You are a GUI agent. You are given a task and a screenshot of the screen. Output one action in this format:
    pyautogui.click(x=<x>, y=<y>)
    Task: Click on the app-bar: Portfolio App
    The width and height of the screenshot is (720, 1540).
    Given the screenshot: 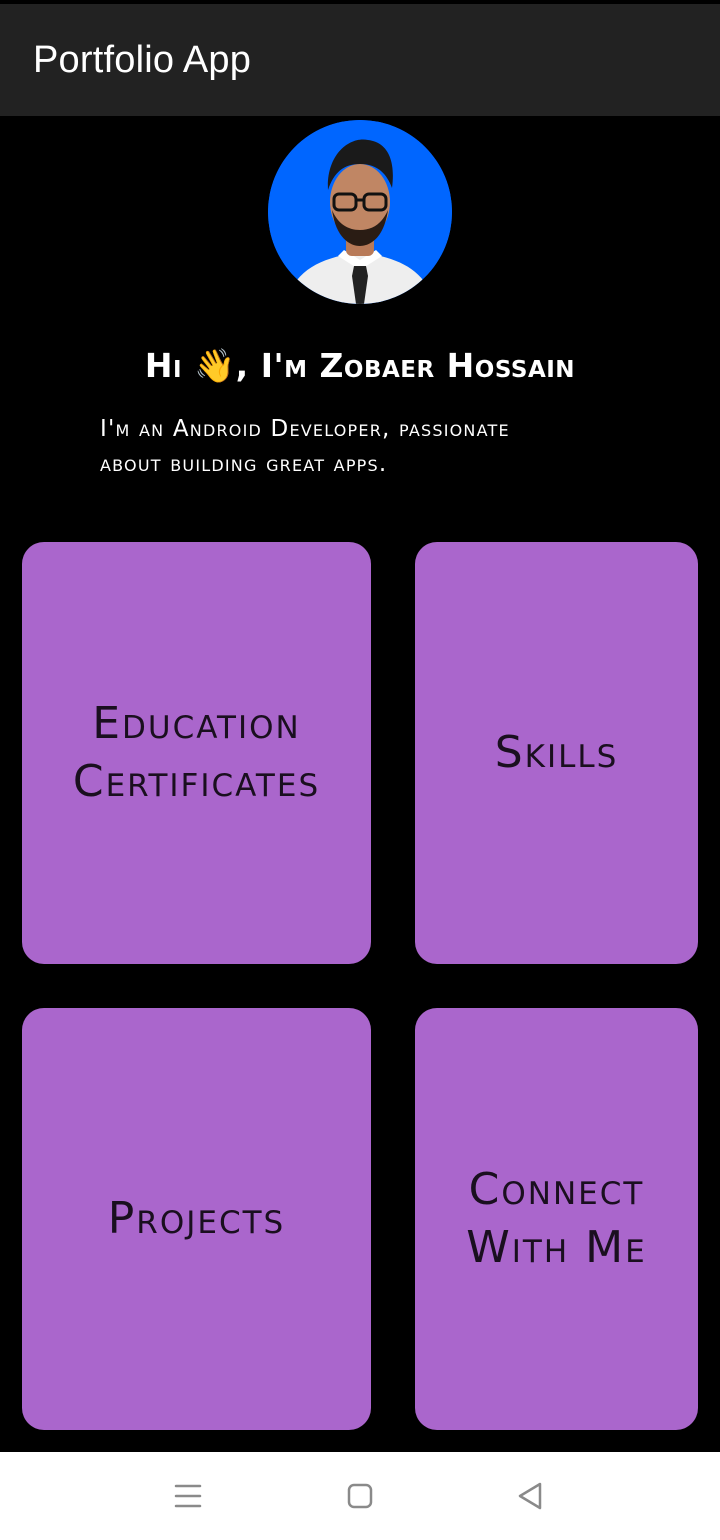 What is the action you would take?
    pyautogui.click(x=360, y=60)
    